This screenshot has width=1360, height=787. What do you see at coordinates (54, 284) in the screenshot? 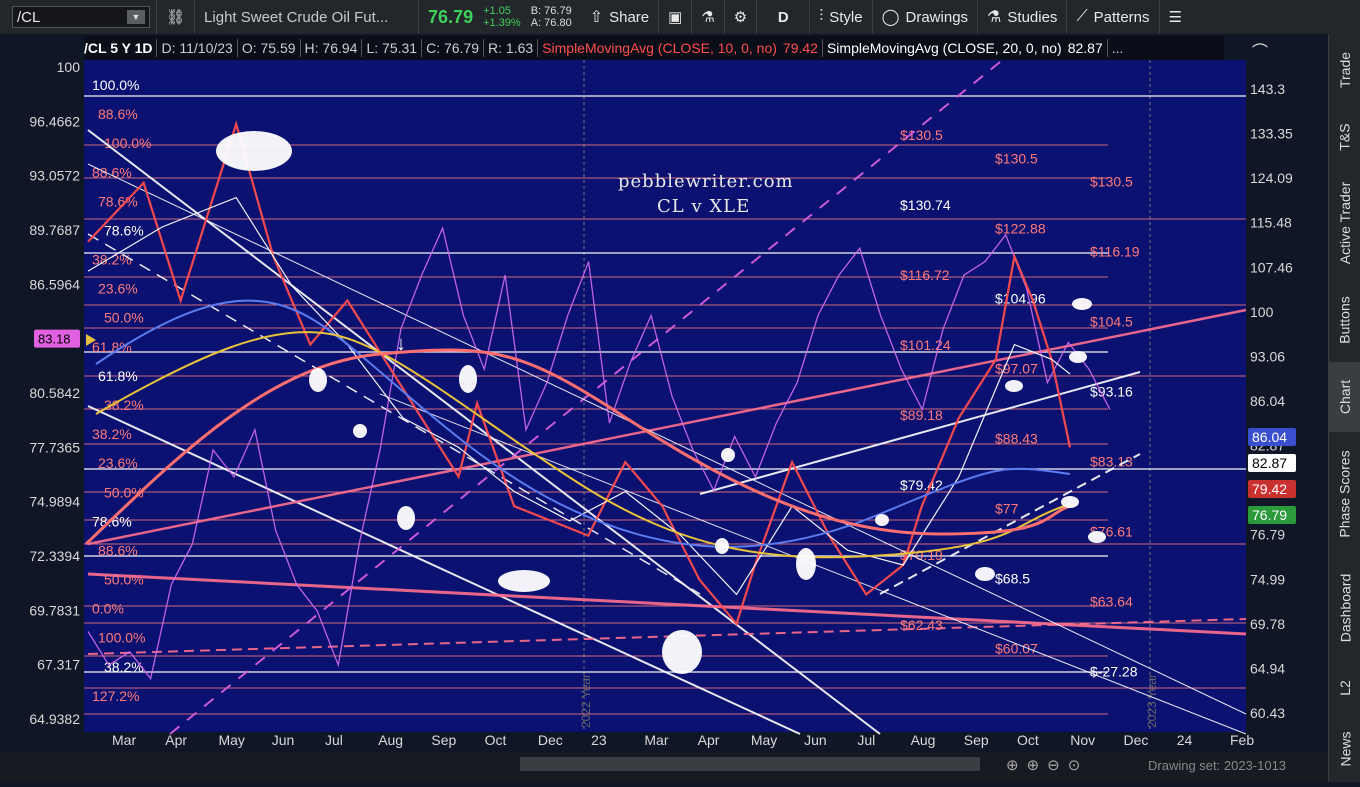
I see `left-axis-tick: 86.5964` at bounding box center [54, 284].